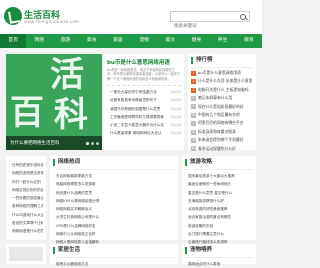 This screenshot has height=268, width=320. Describe the element at coordinates (26, 173) in the screenshot. I see `list-item: 网络的游戏是否收费` at that location.